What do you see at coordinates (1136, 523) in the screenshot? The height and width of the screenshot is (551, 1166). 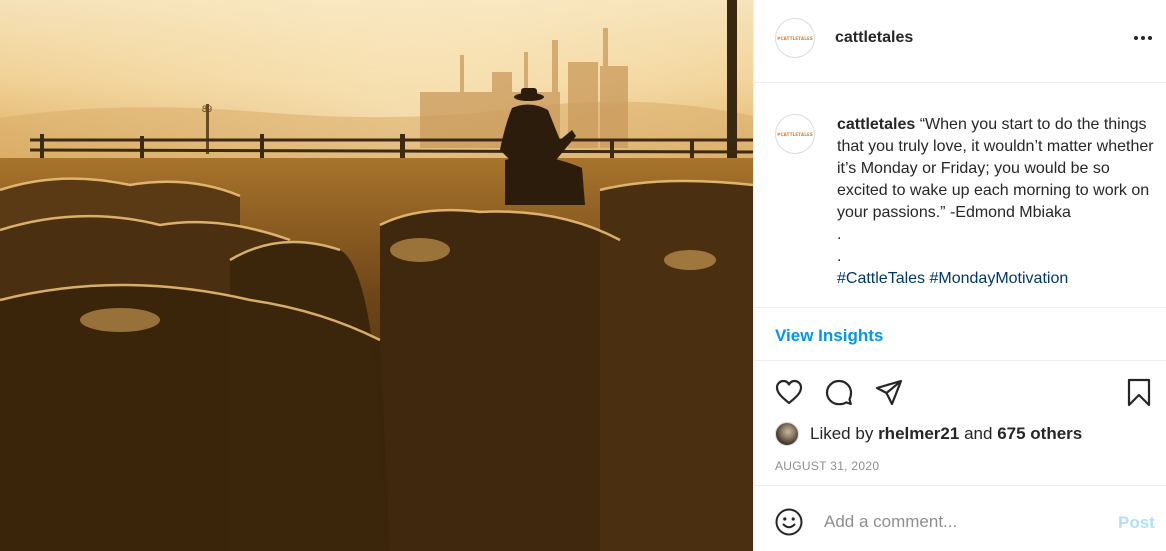 I see `post-comment-button: Post` at bounding box center [1136, 523].